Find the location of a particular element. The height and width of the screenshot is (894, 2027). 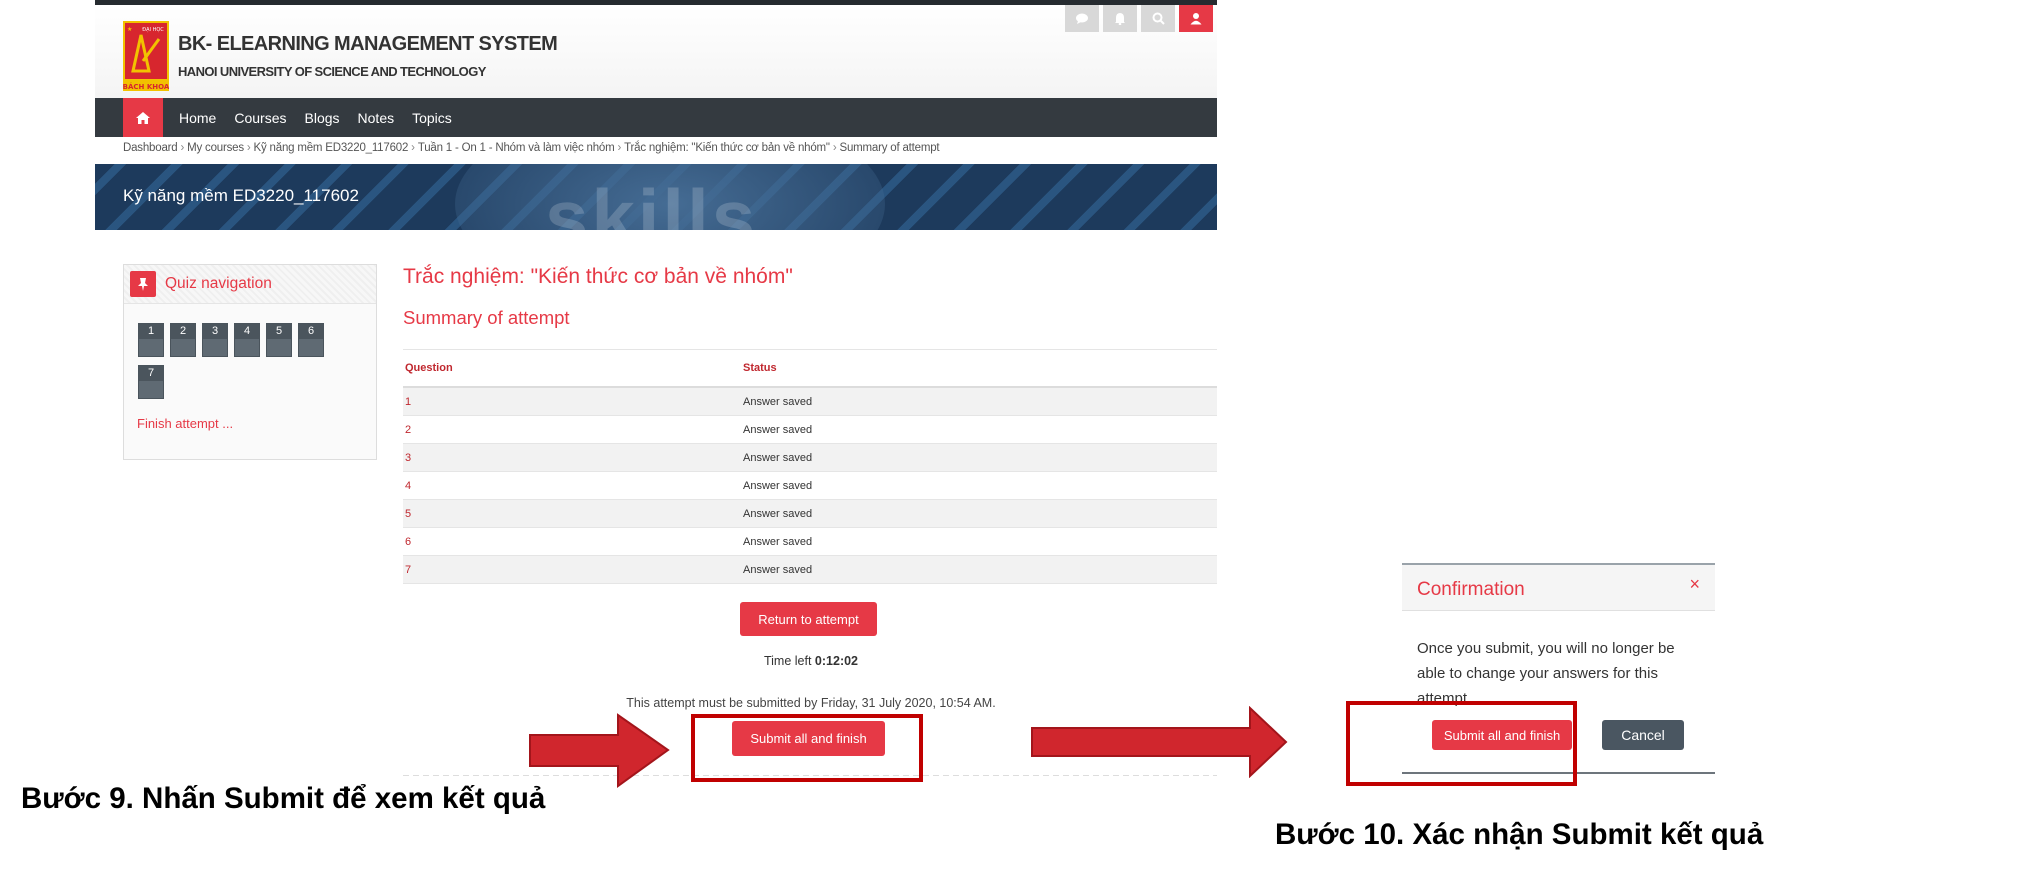

user-icon is located at coordinates (1196, 18).